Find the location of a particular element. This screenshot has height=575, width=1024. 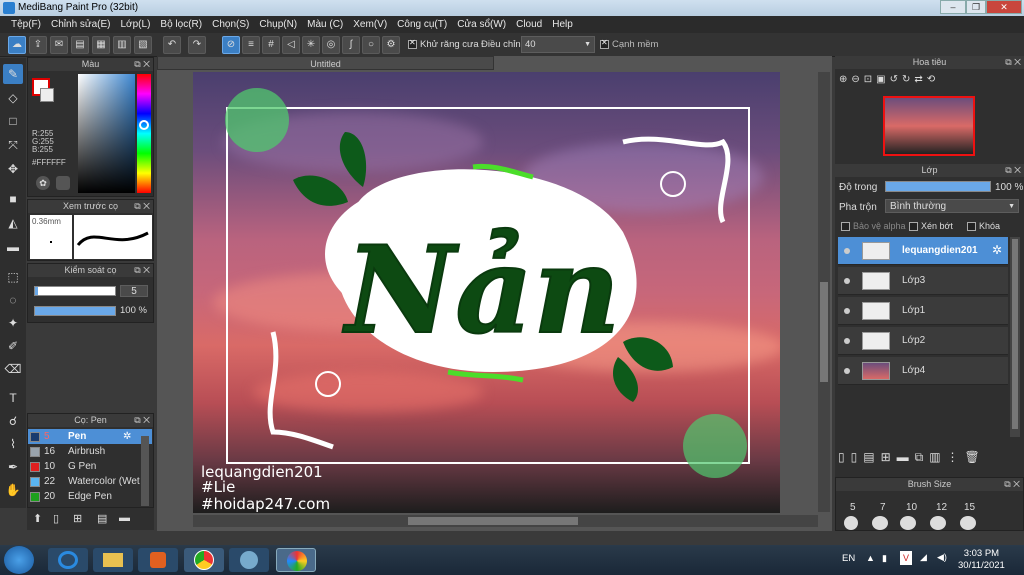

layer-row: Lớp3 is located at coordinates (923, 281).